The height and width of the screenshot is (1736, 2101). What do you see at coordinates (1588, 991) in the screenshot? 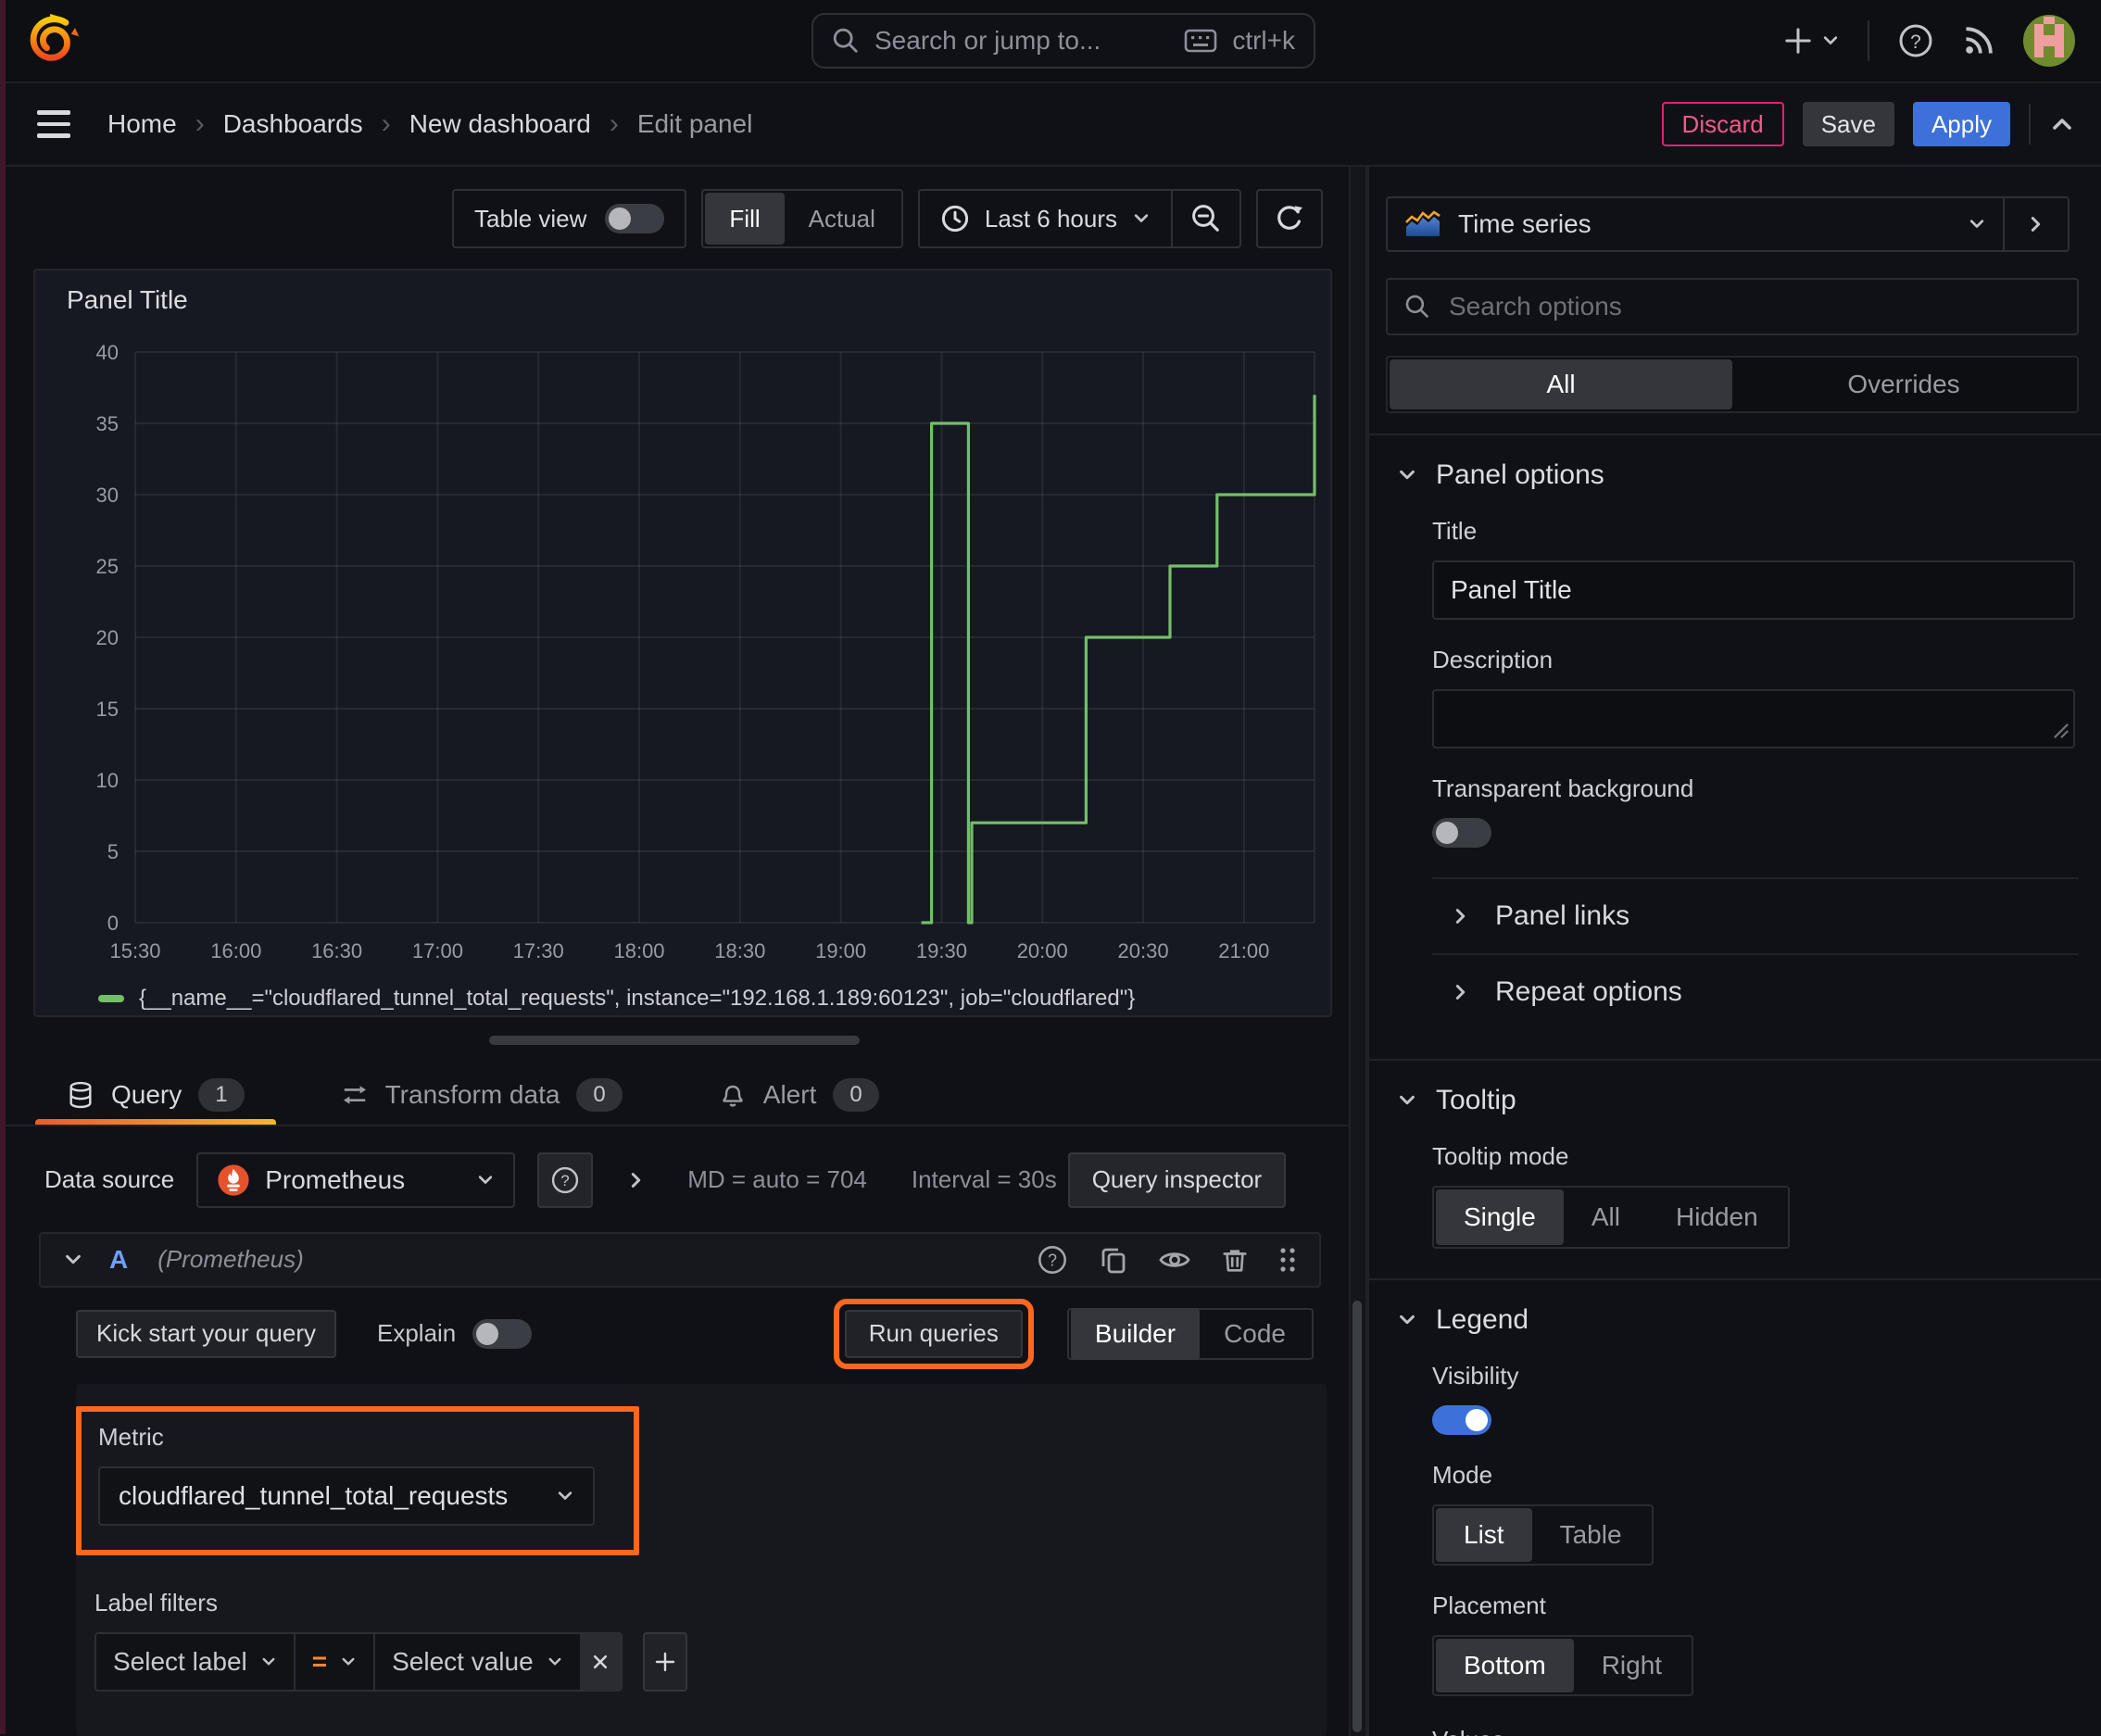
I see `repeat-options-label: Repeat options` at bounding box center [1588, 991].